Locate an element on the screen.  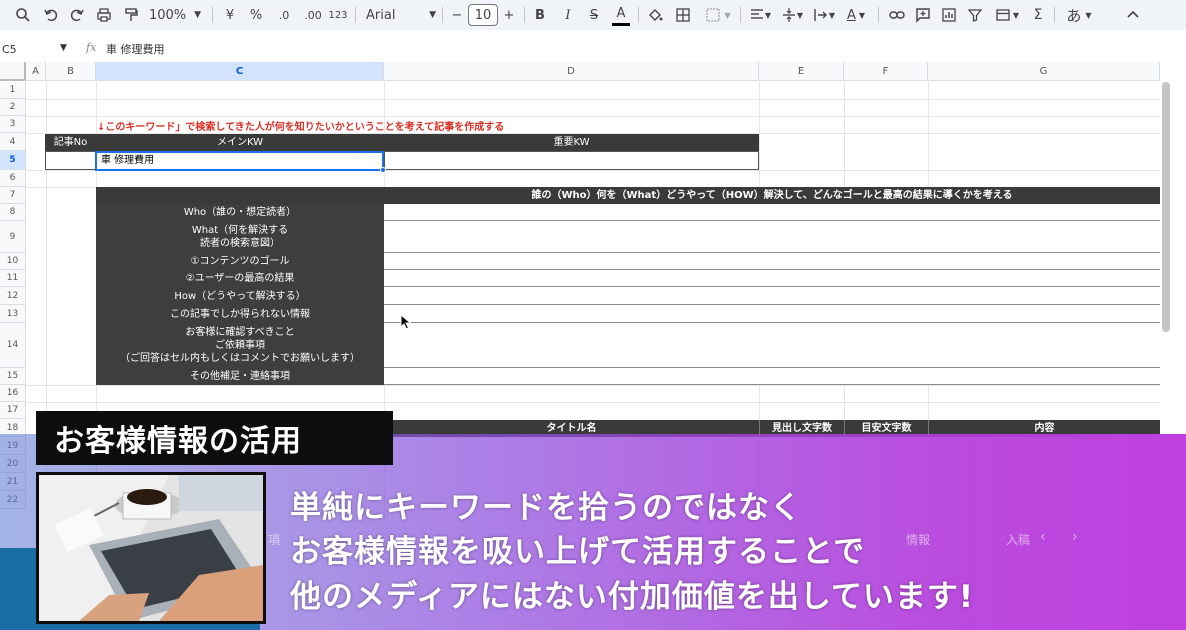
row-header-8: 8 is located at coordinates (13, 212).